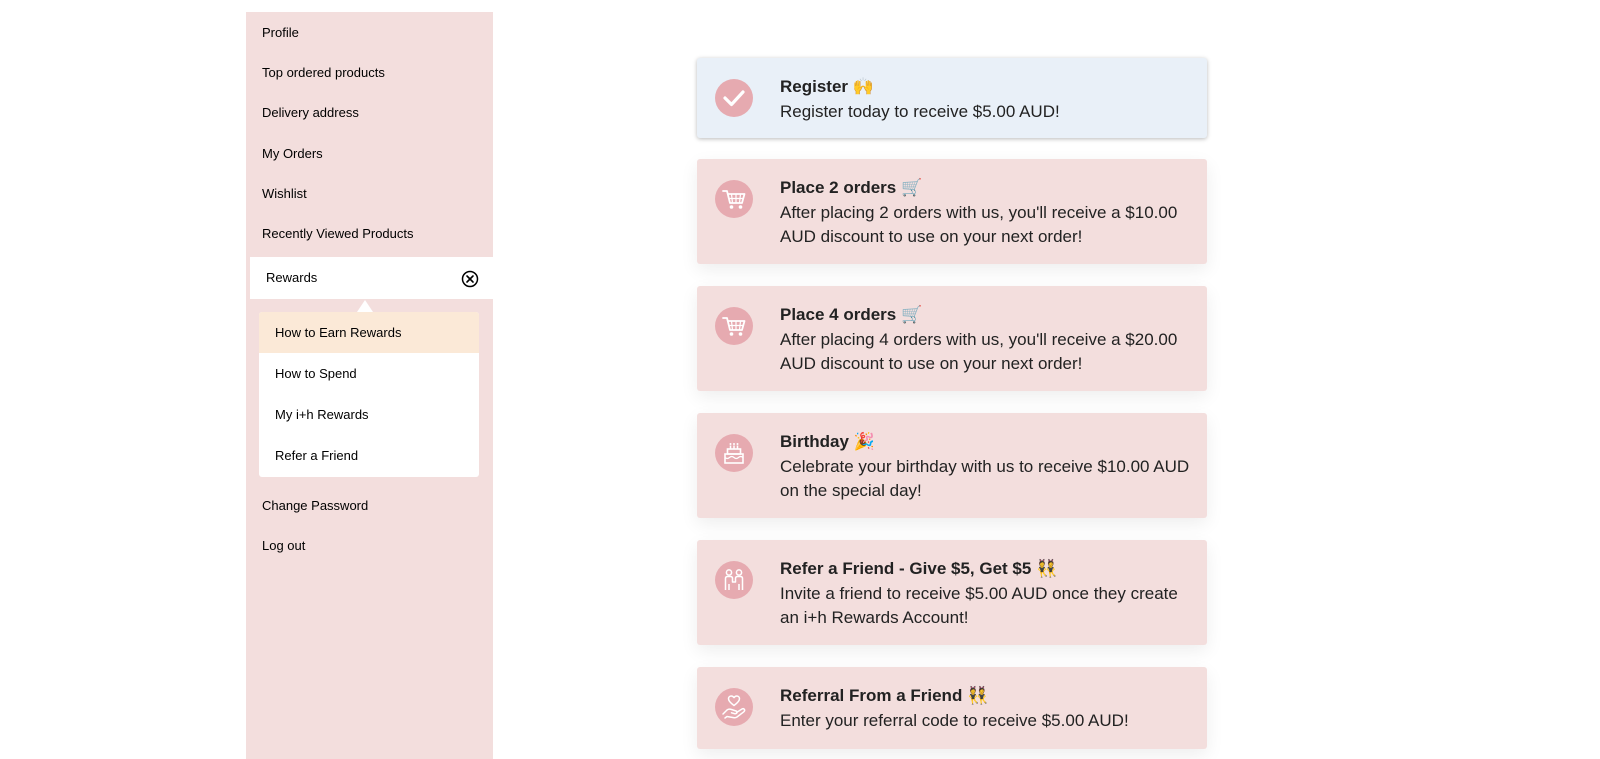  What do you see at coordinates (920, 111) in the screenshot?
I see `reward-description: Register today to receive $5.00 AUD!` at bounding box center [920, 111].